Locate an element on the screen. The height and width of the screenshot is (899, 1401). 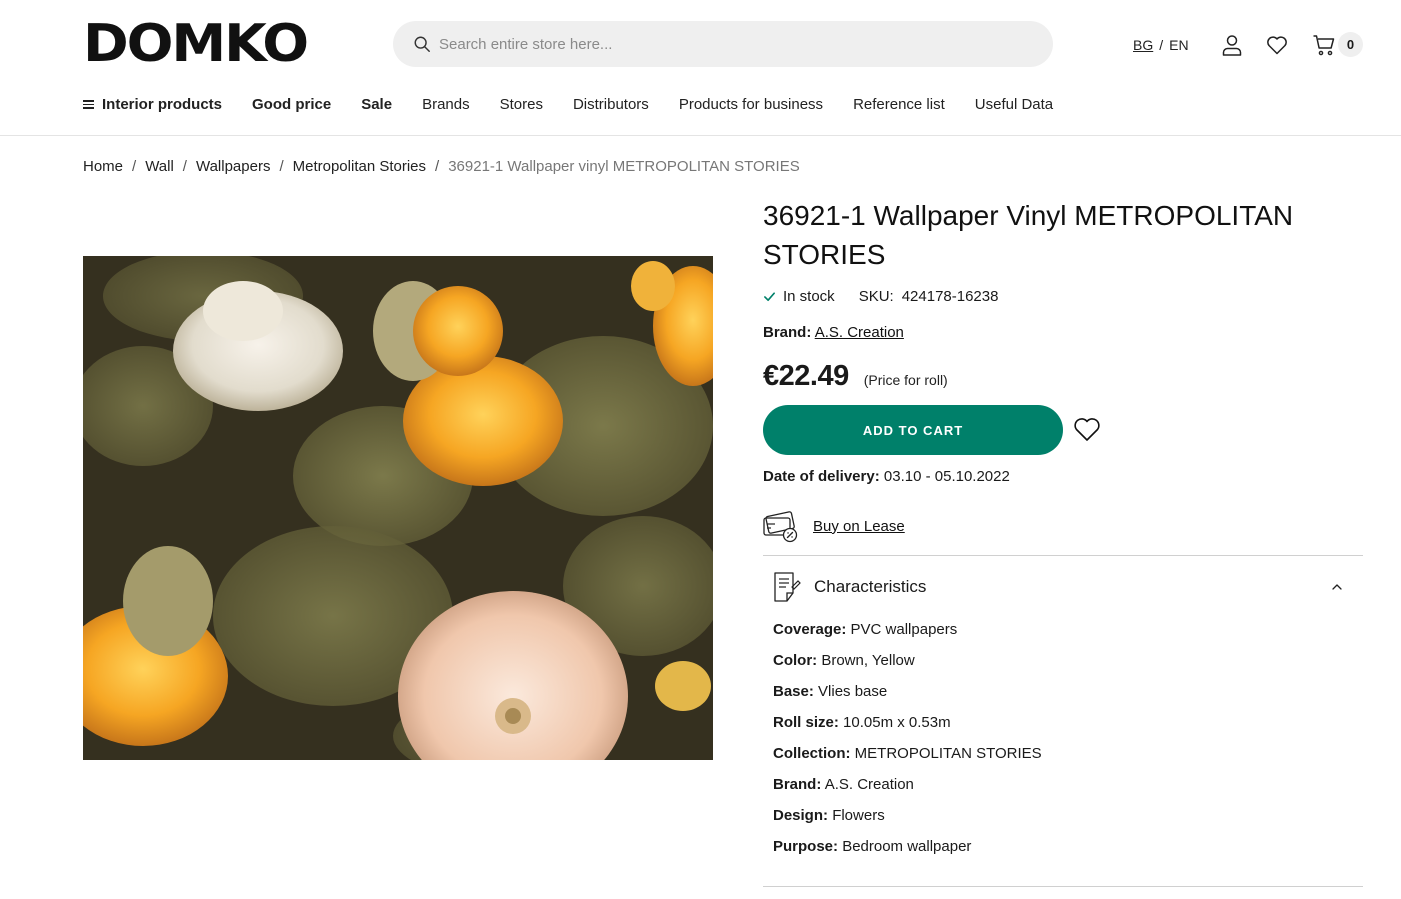
spec-label: Brand: is located at coordinates (797, 784).